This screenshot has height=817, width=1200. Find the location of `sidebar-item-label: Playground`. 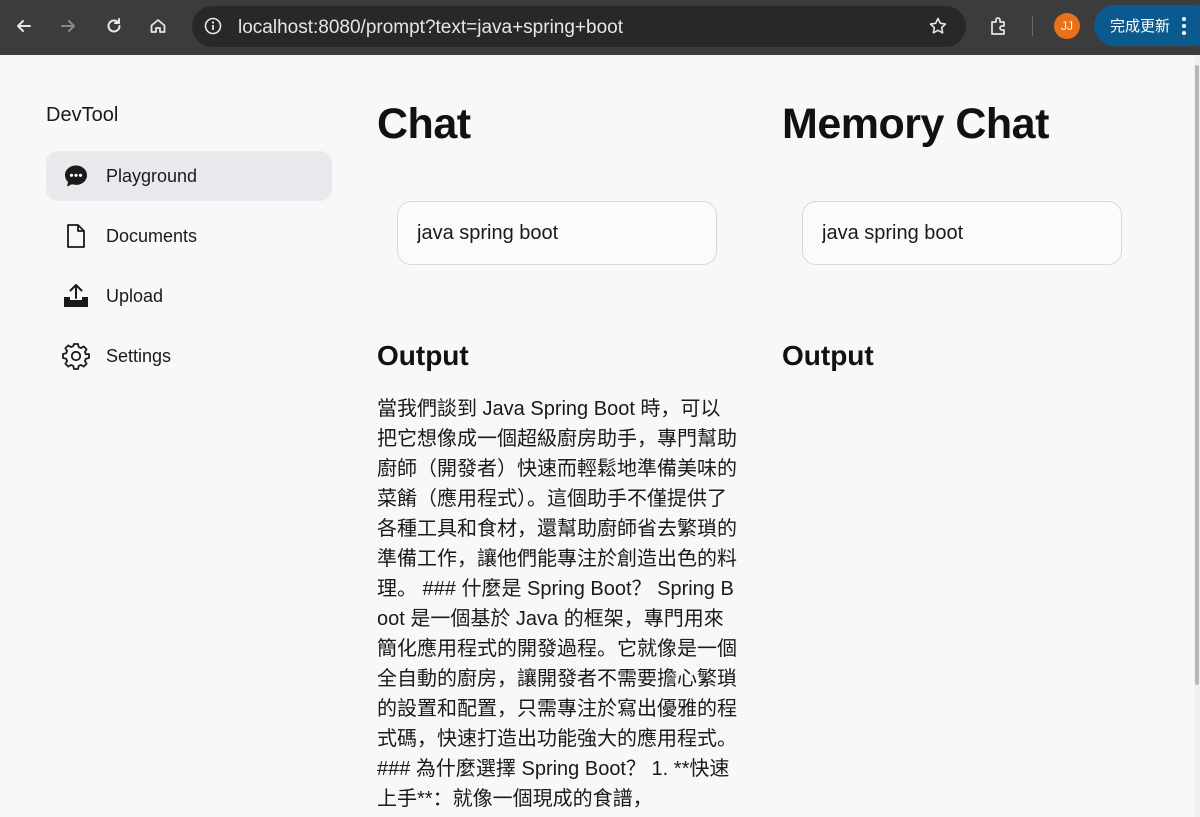

sidebar-item-label: Playground is located at coordinates (152, 175).